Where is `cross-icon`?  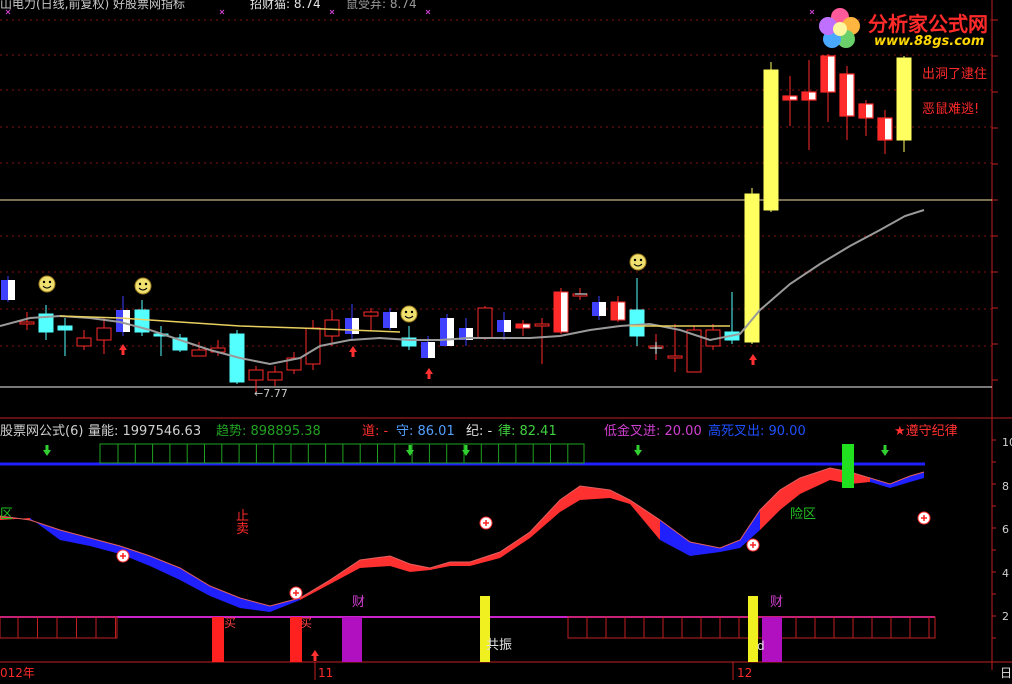 cross-icon is located at coordinates (656, 348).